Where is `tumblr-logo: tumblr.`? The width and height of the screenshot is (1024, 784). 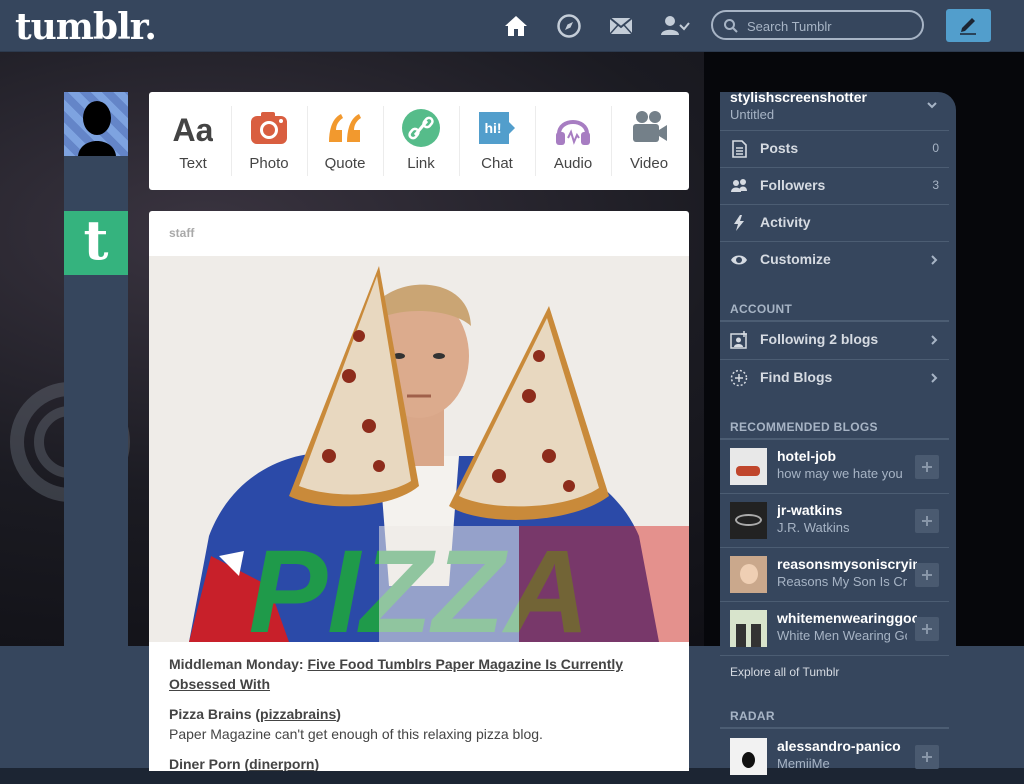 tumblr-logo: tumblr. is located at coordinates (86, 27).